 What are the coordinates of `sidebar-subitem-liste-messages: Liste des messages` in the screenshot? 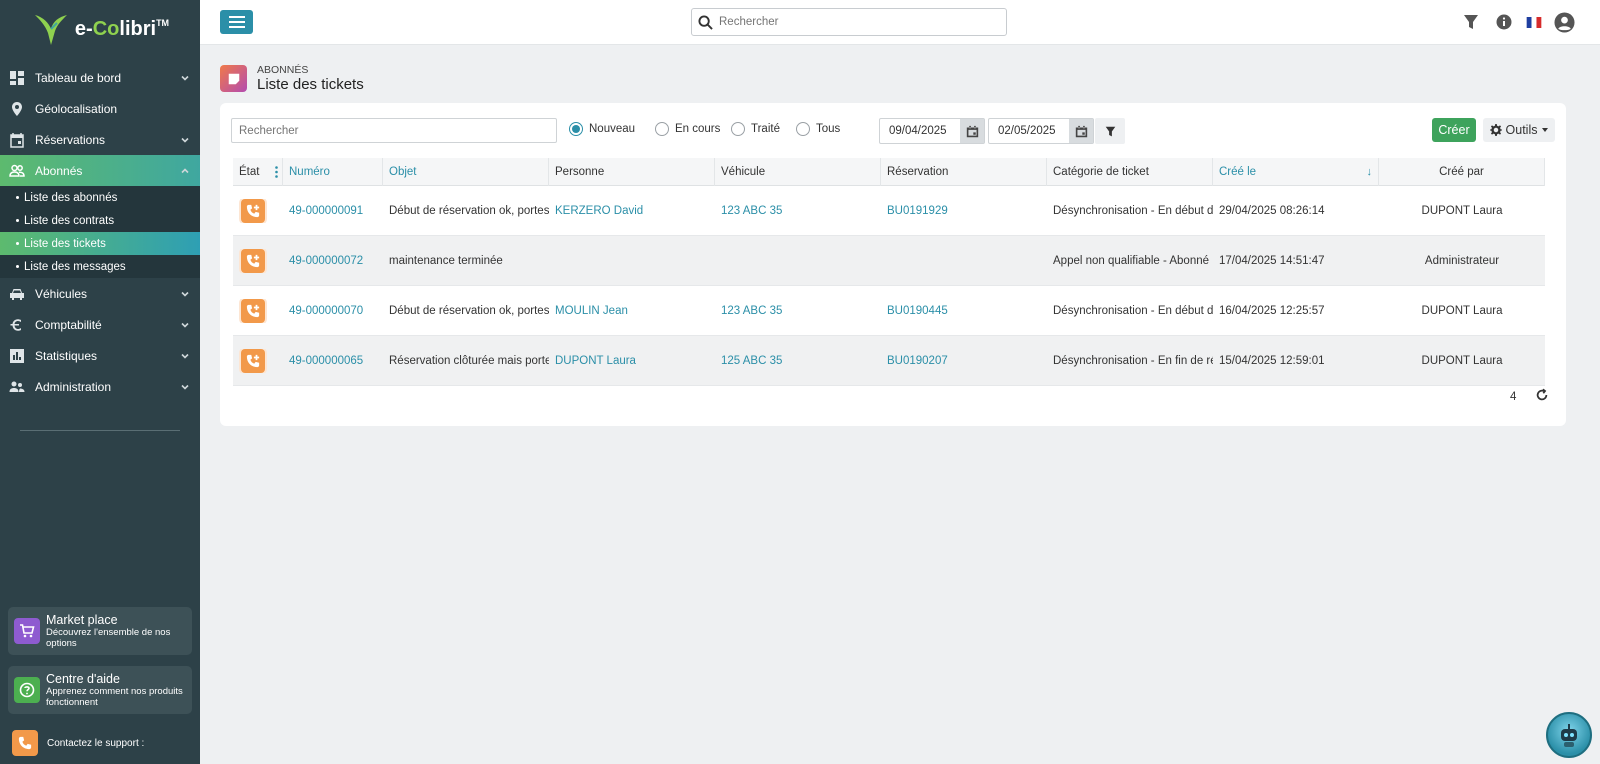 It's located at (100, 266).